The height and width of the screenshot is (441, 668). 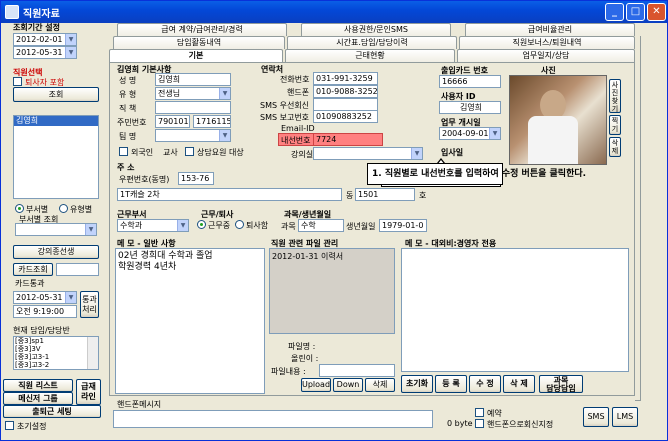 I want to click on tab-bonus-retire: 직원보너스/퇴원내역, so click(x=547, y=42).